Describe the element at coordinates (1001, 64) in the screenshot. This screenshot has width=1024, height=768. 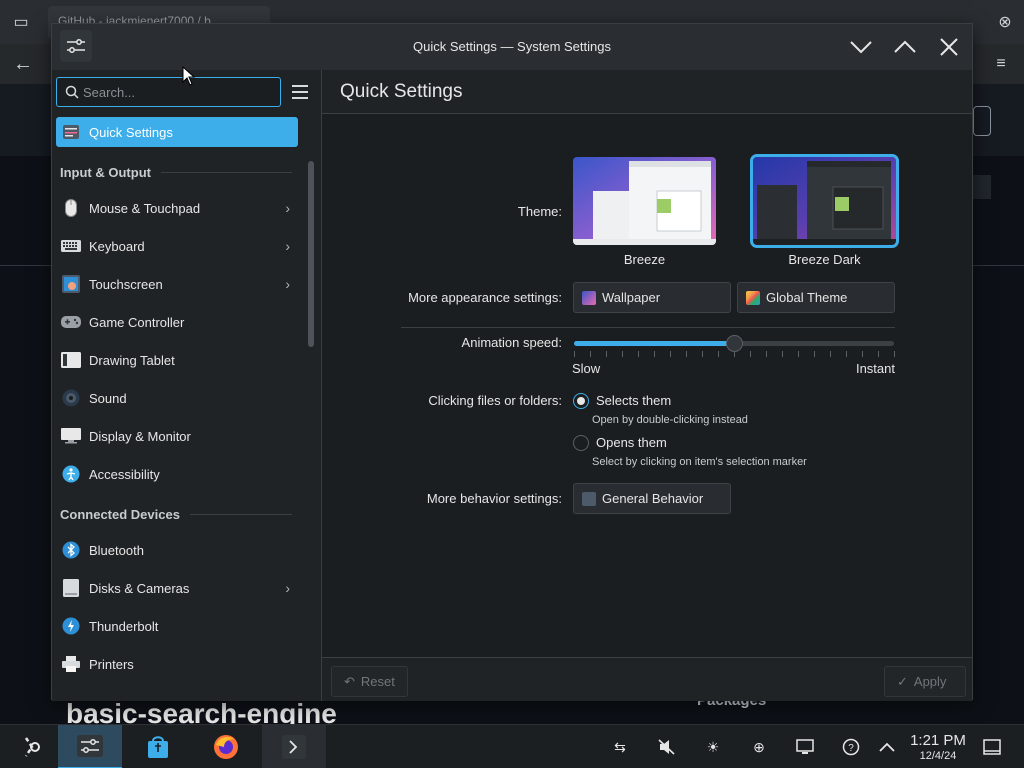
I see `browser-menu-icon: ≡` at that location.